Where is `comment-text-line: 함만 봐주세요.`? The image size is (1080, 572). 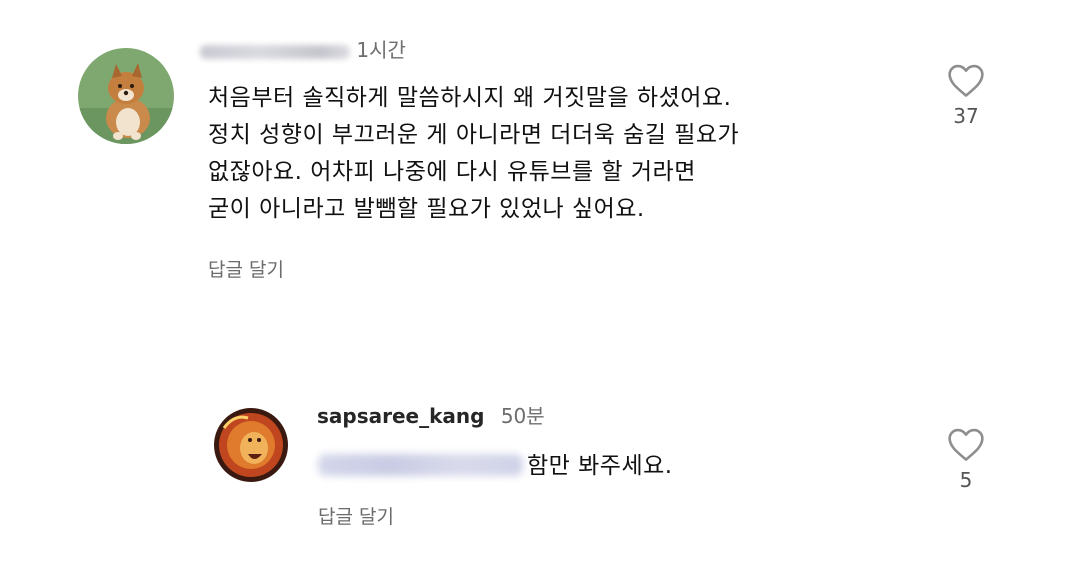
comment-text-line: 함만 봐주세요. is located at coordinates (600, 466).